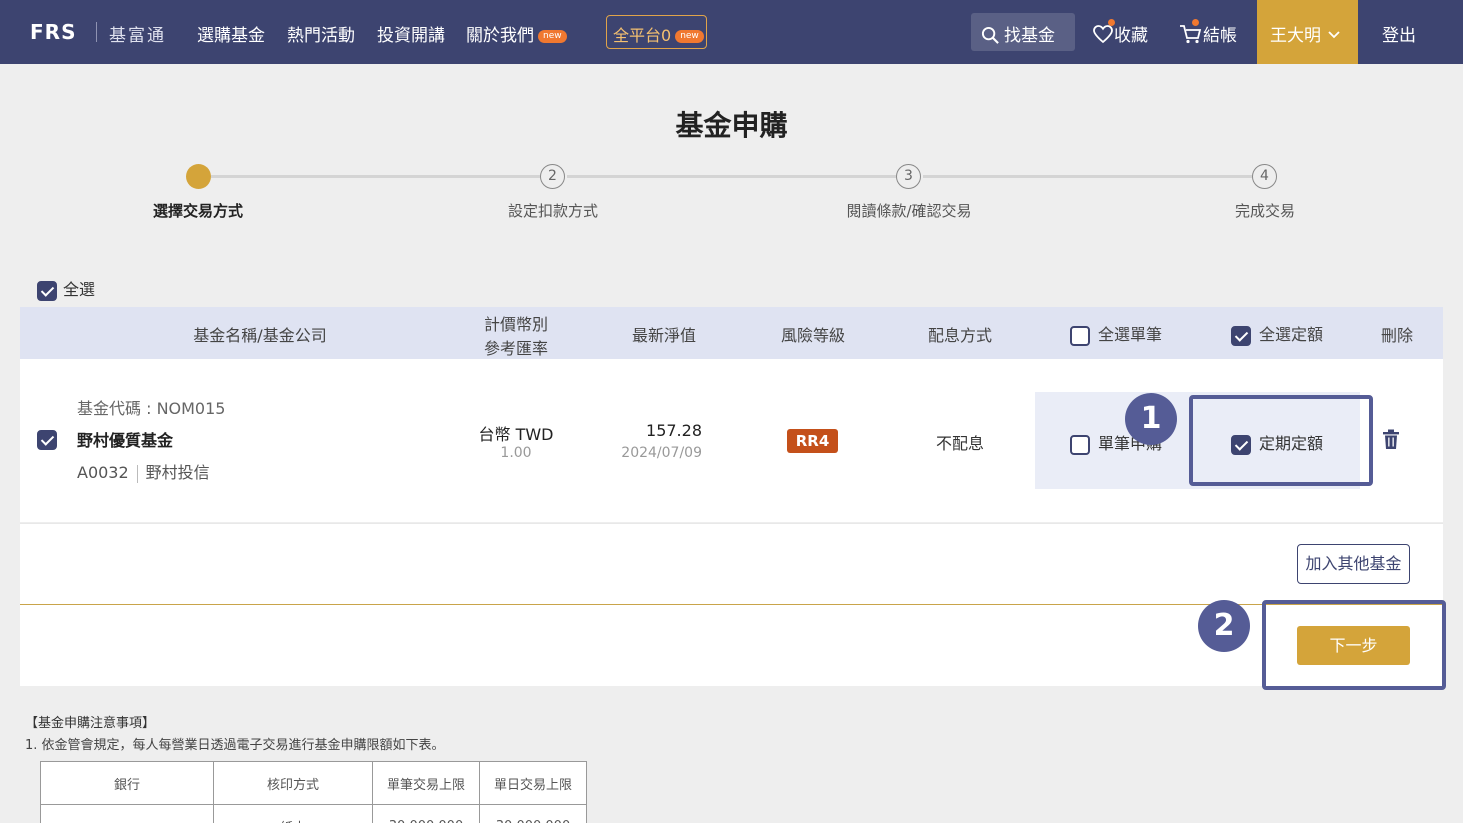 The width and height of the screenshot is (1463, 823). Describe the element at coordinates (1080, 335) in the screenshot. I see `select-all-single-checkbox` at that location.